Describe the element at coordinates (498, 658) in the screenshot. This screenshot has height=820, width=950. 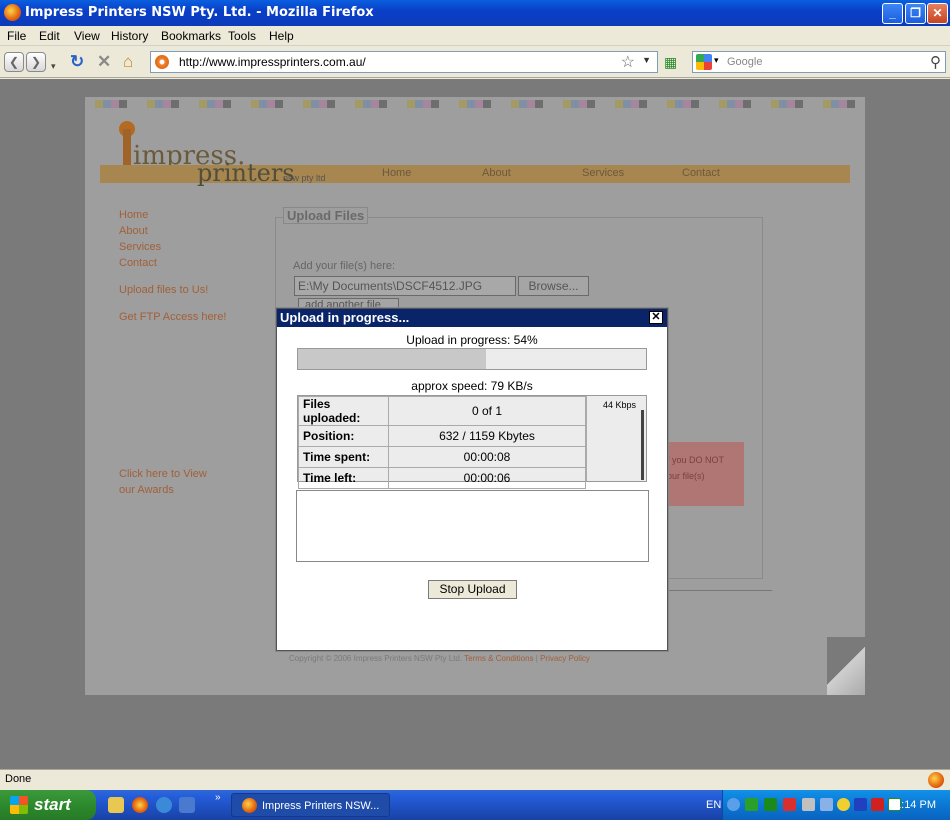
I see `terms-link: Terms & Conditions` at that location.